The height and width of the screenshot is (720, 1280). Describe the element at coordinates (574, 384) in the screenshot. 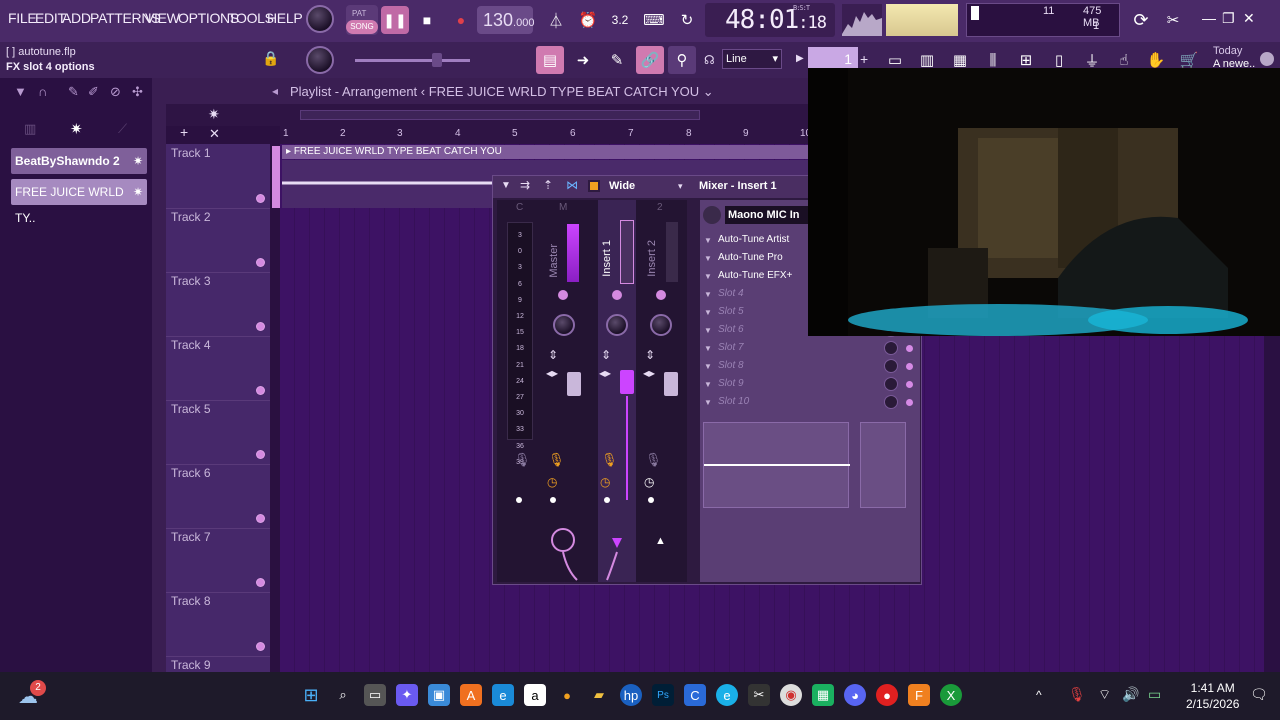

I see `master-fader` at that location.